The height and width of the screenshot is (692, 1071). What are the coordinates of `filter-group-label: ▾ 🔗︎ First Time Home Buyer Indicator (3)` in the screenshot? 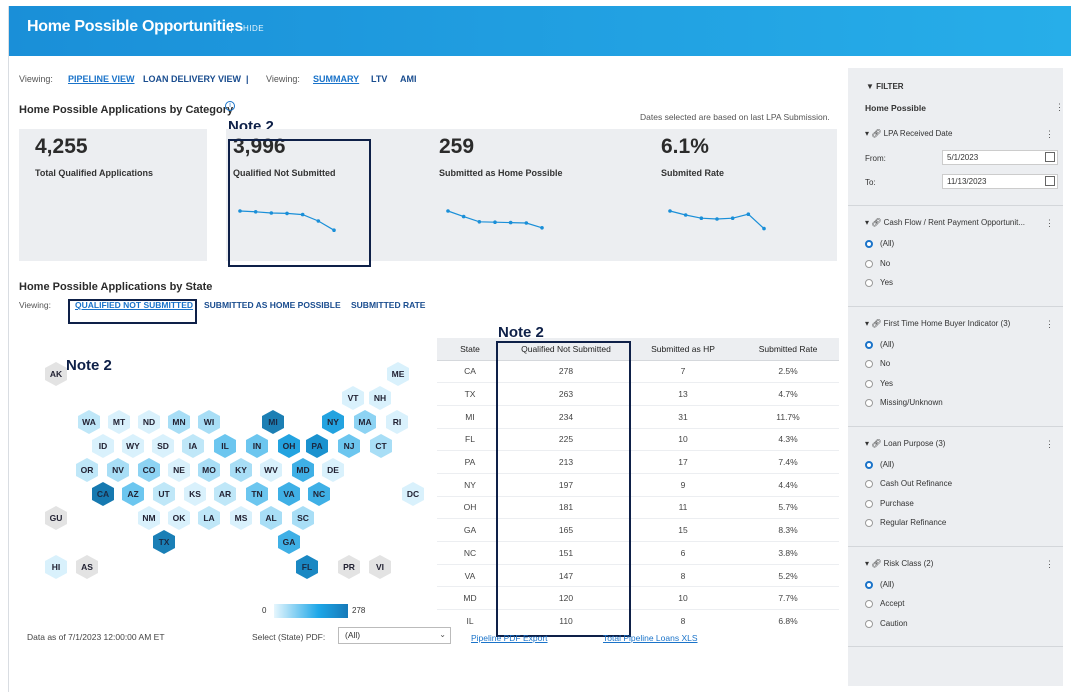 It's located at (937, 323).